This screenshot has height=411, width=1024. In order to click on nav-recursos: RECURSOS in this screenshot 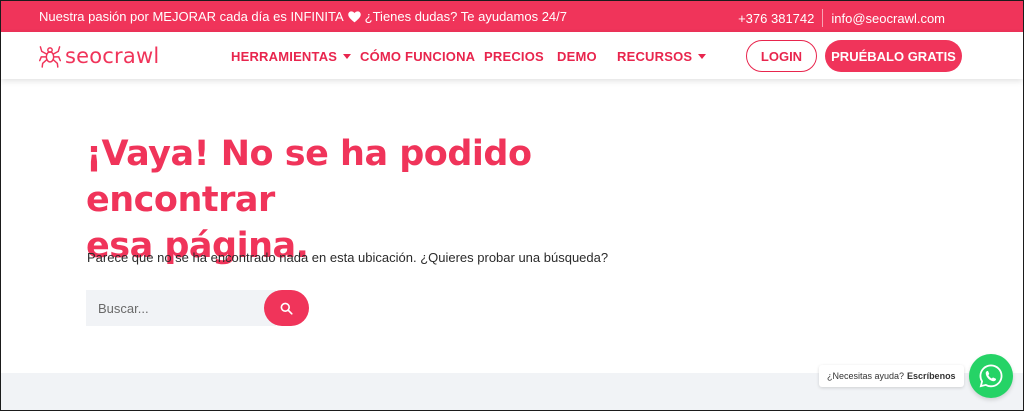, I will do `click(662, 56)`.